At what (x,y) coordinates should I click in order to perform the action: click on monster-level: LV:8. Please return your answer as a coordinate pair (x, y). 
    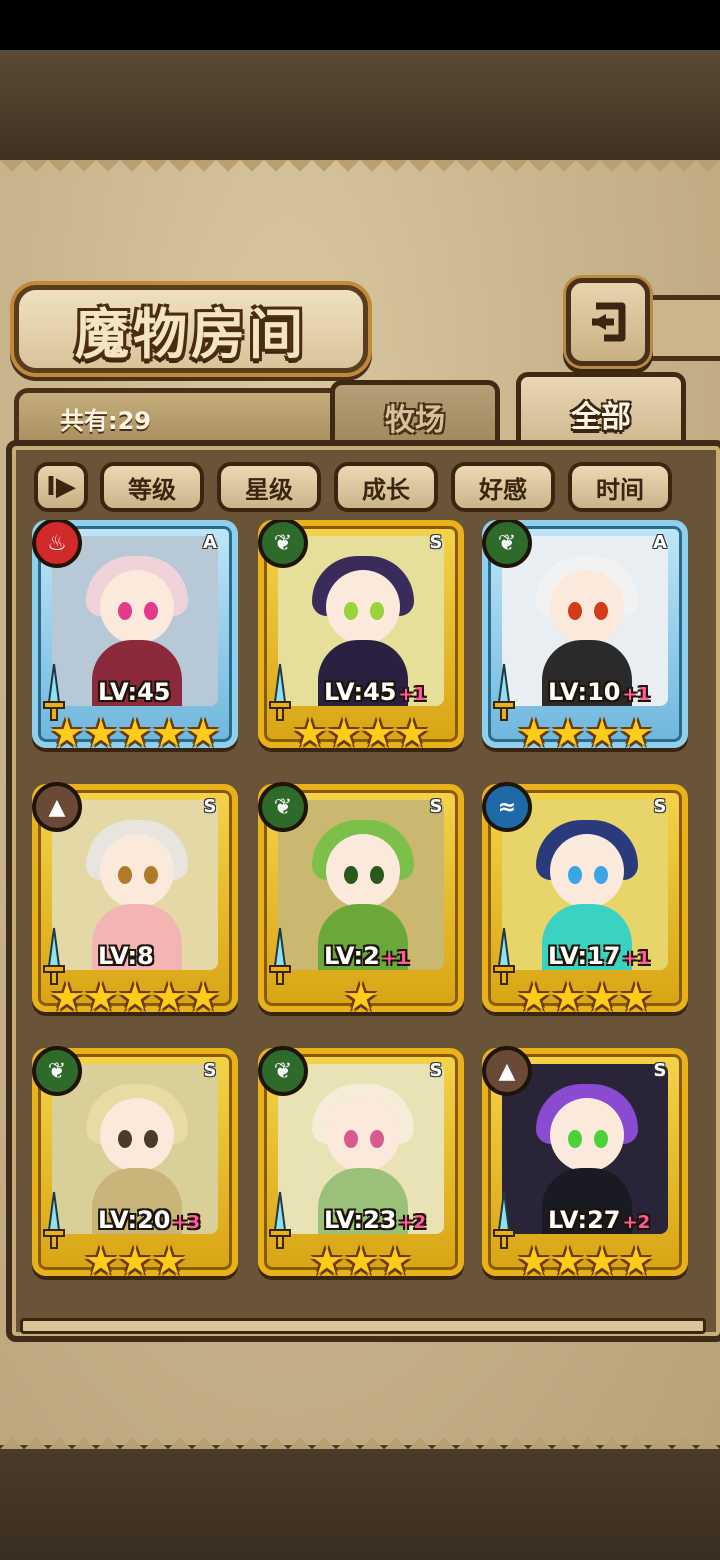
    Looking at the image, I should click on (127, 956).